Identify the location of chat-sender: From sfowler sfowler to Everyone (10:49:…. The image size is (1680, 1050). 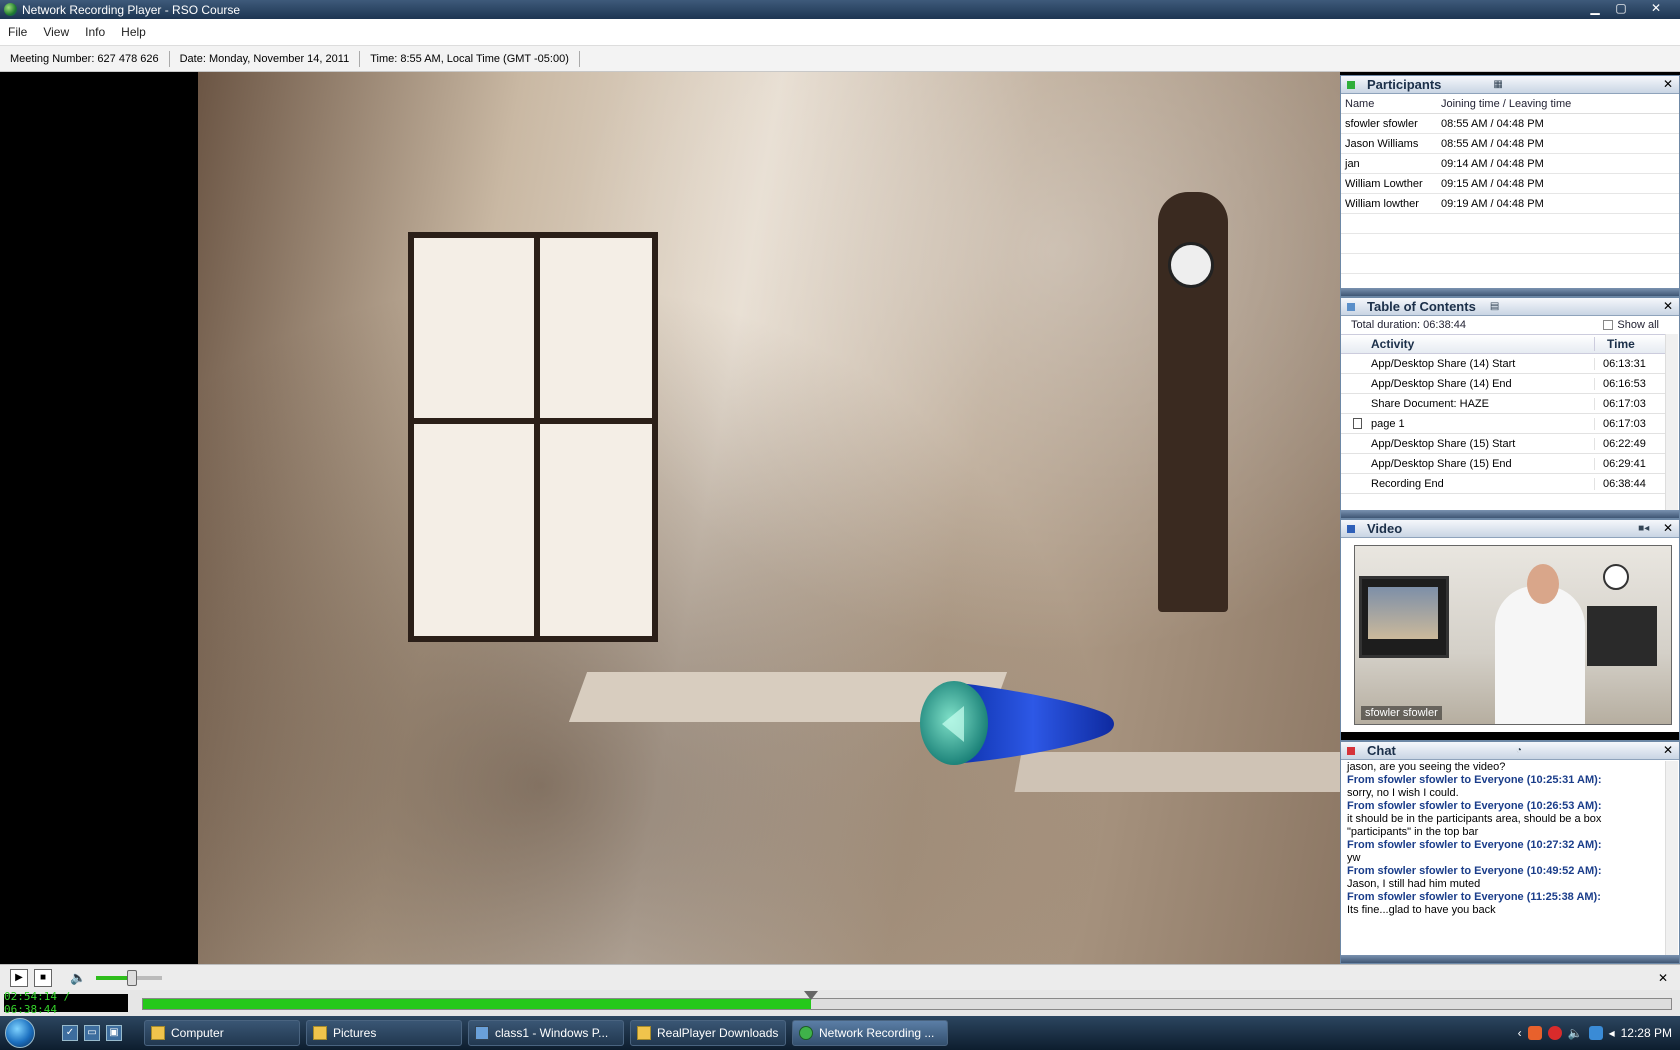
(1474, 871).